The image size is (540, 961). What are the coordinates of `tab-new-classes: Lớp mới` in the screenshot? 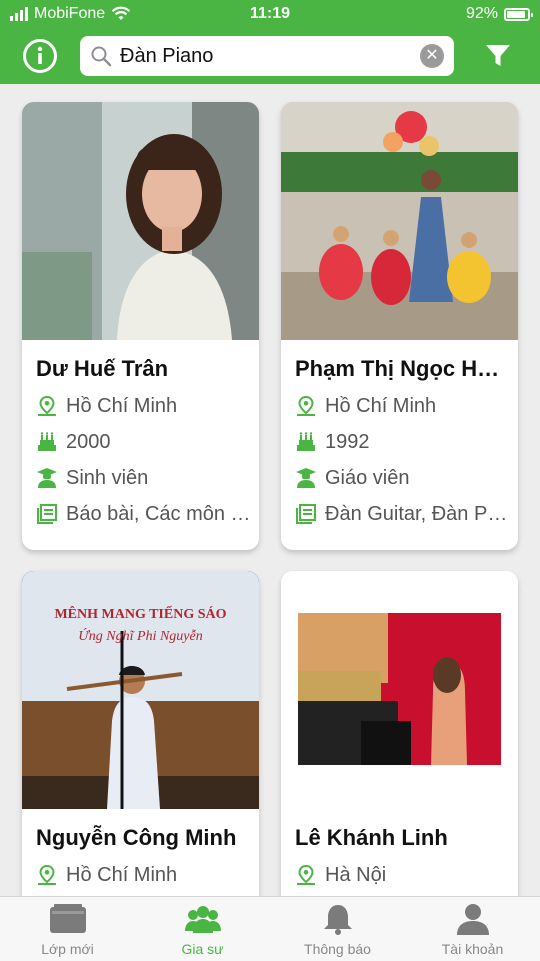 It's located at (67, 929).